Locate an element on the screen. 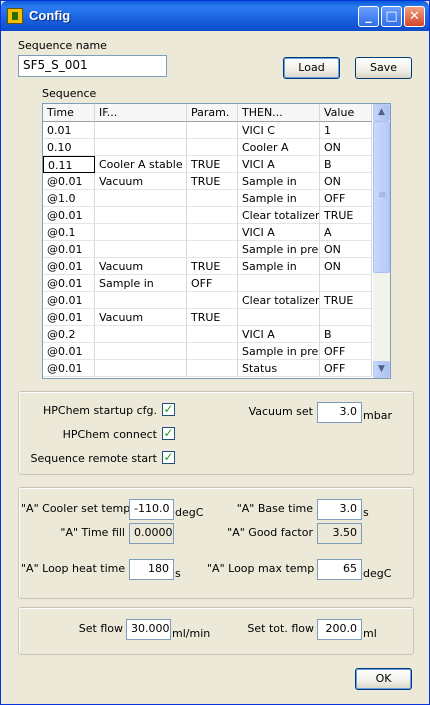 This screenshot has width=430, height=705. cell-then: Sample in pre is located at coordinates (279, 351).